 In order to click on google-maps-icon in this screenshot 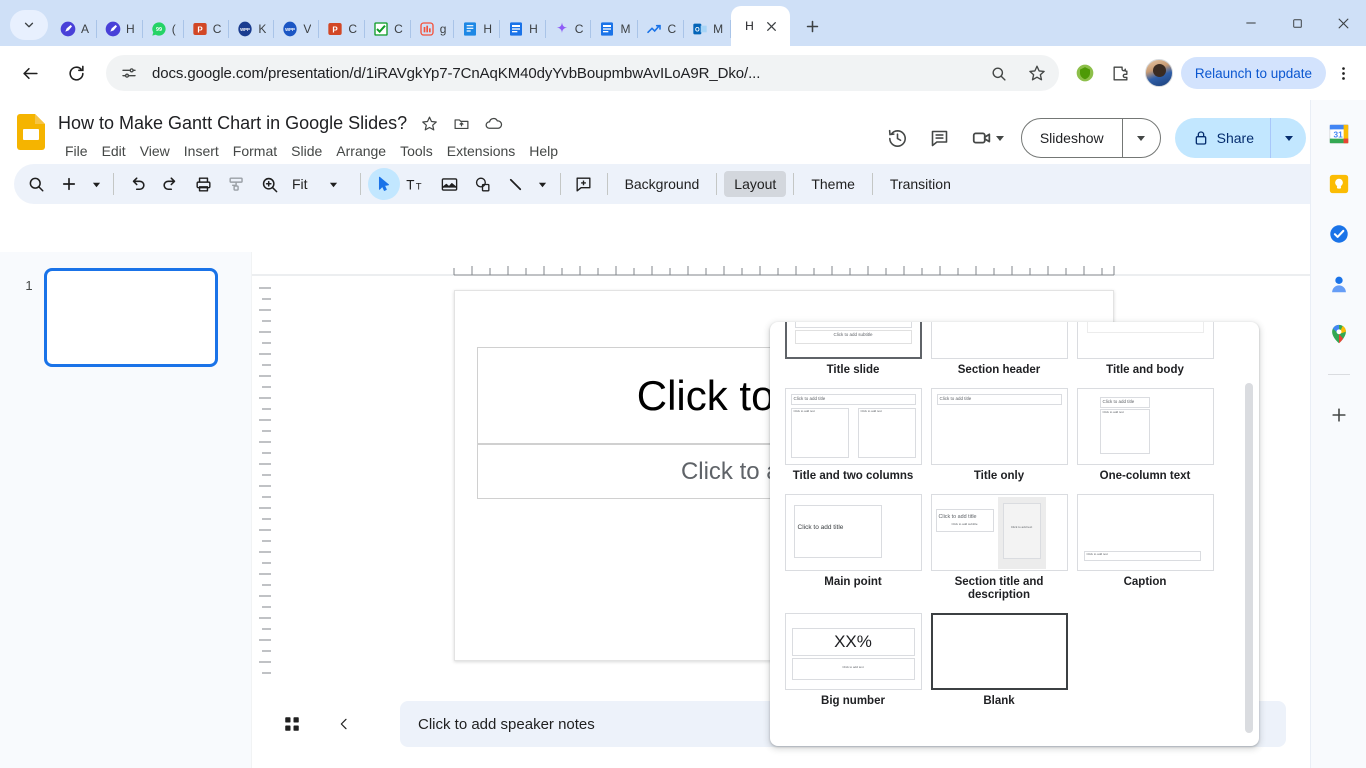, I will do `click(1339, 334)`.